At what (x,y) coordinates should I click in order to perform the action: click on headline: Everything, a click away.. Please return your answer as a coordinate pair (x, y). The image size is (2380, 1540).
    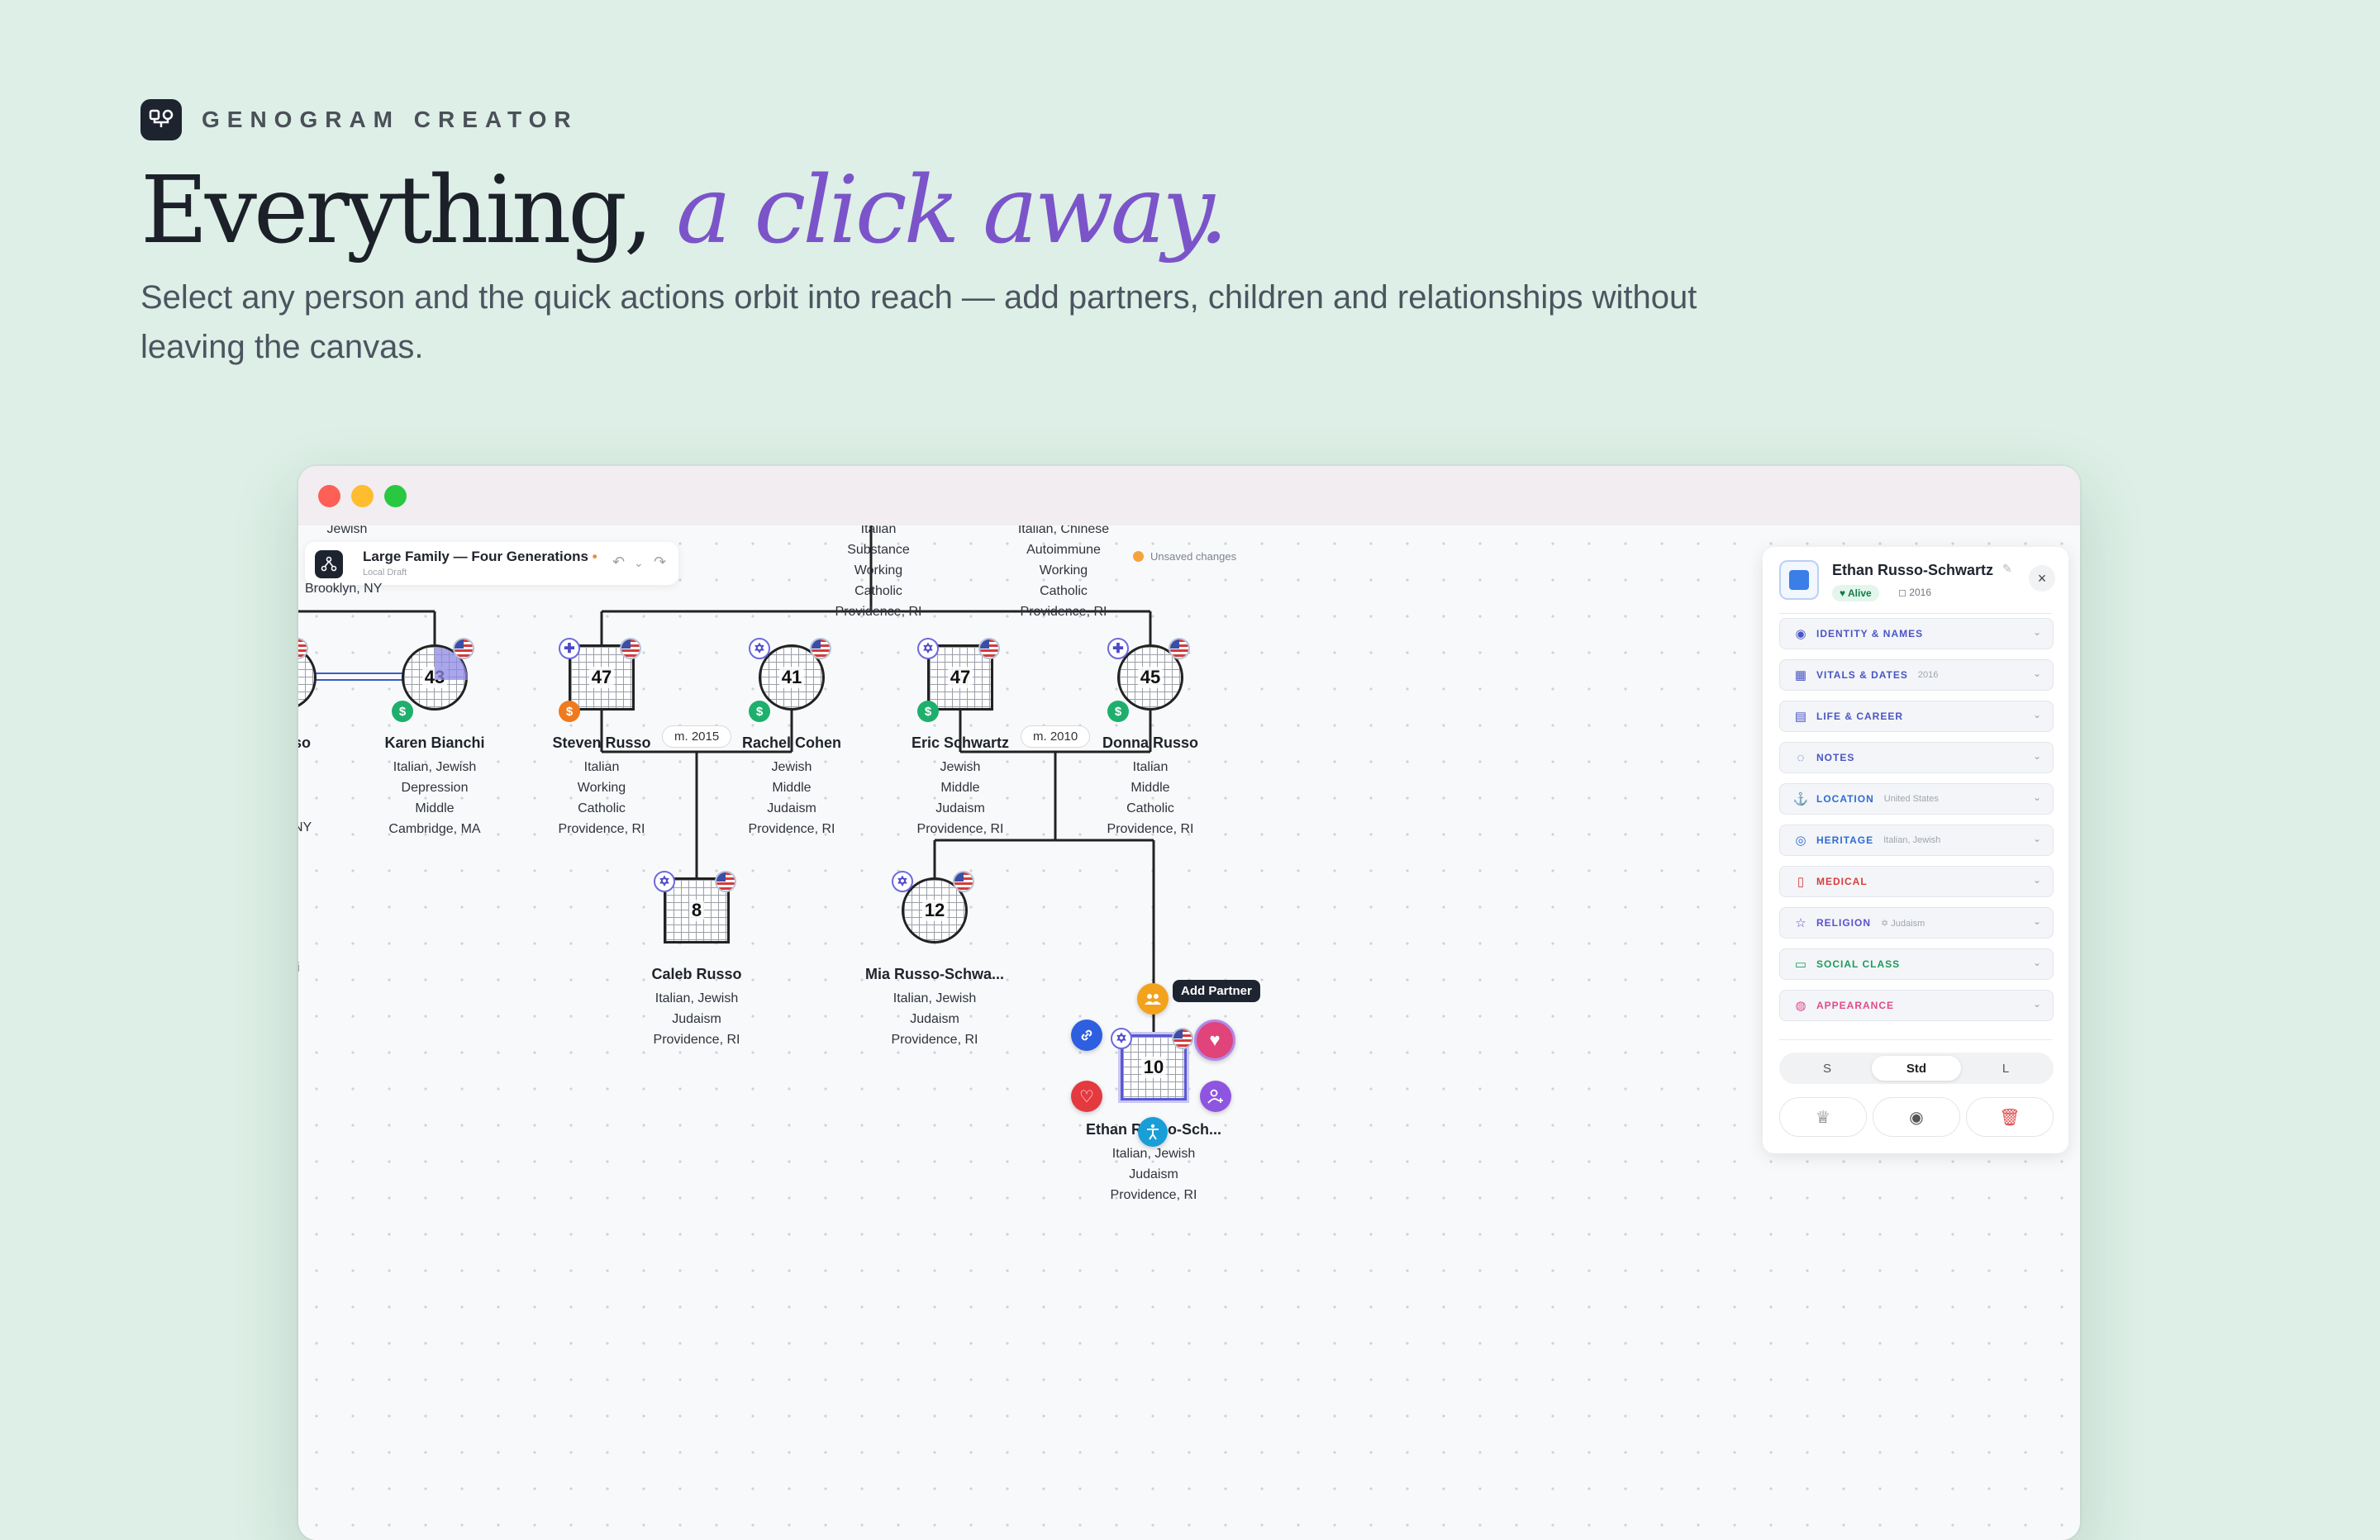
    Looking at the image, I should click on (684, 210).